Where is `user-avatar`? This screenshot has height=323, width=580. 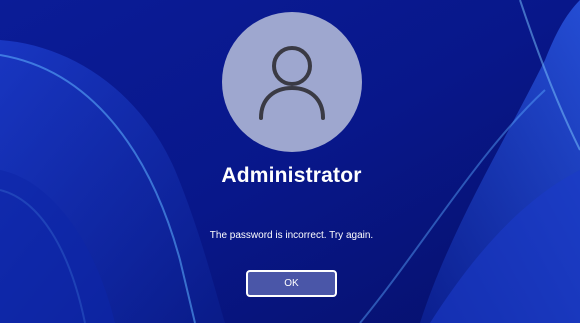 user-avatar is located at coordinates (292, 82).